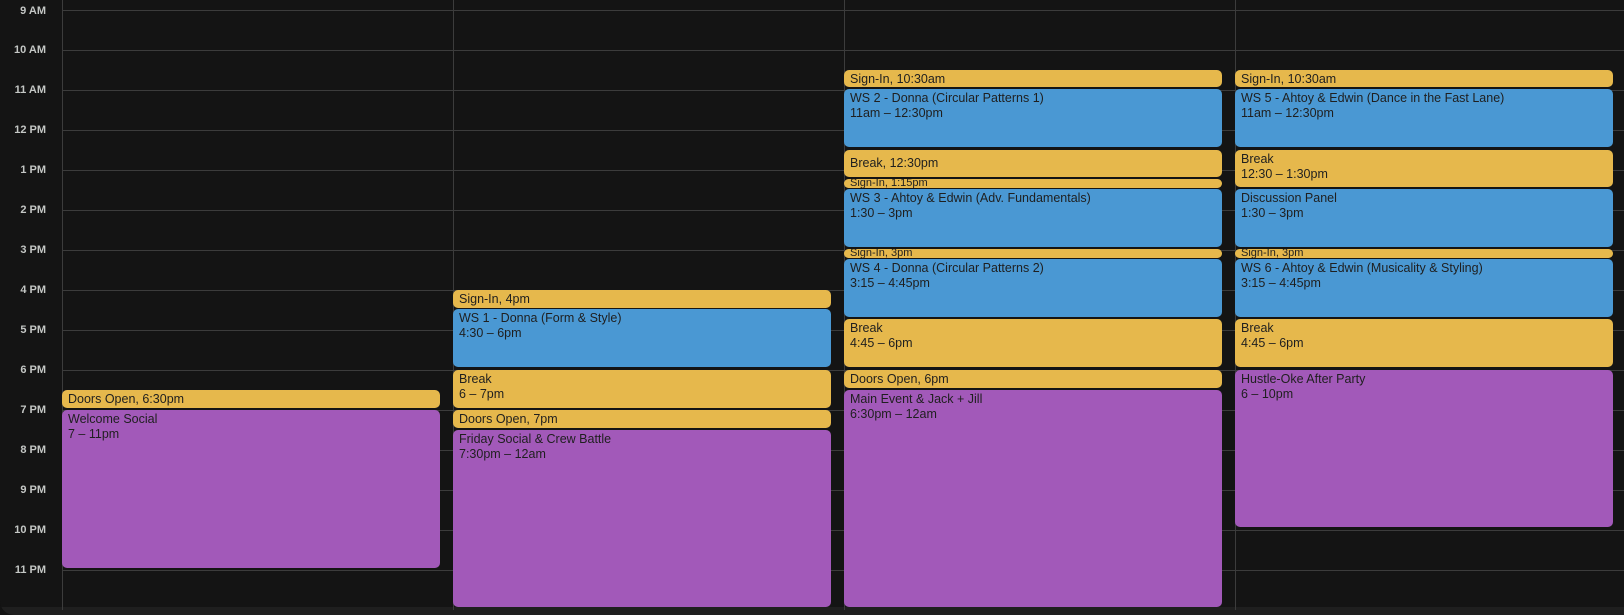  I want to click on event-title: WS 4 - Donna (Circular Patterns 2), so click(947, 268).